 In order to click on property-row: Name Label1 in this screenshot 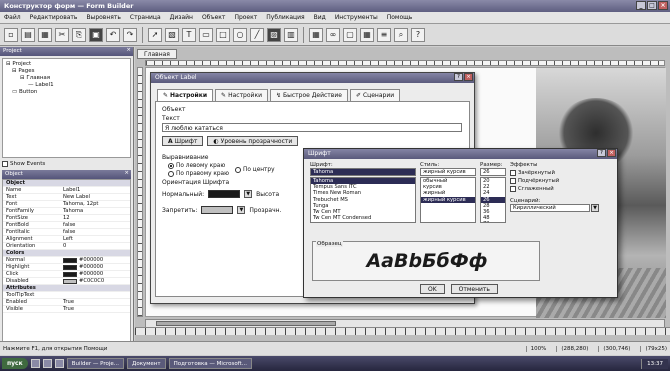, I will do `click(66, 190)`.